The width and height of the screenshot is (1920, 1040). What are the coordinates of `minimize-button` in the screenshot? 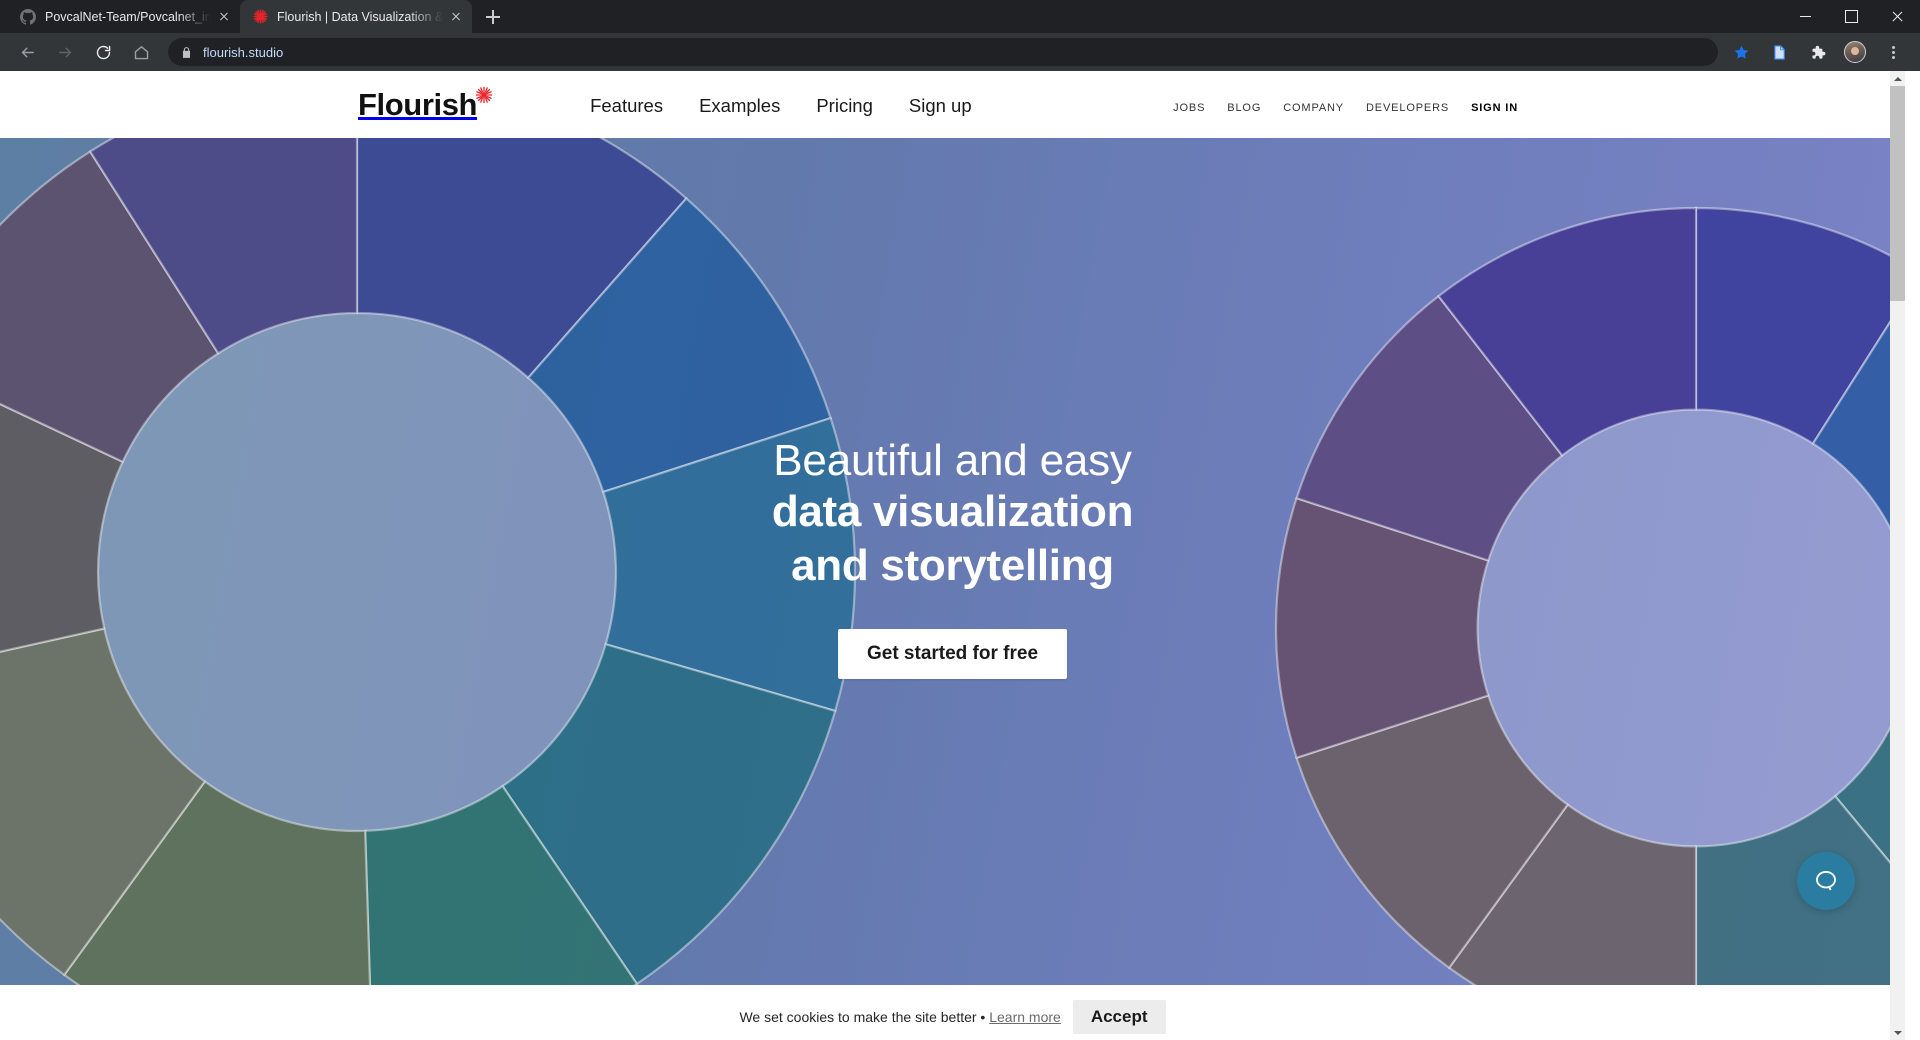 It's located at (1805, 16).